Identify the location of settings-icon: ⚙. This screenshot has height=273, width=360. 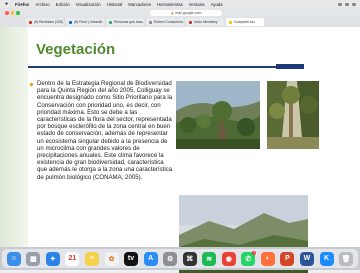
(170, 258).